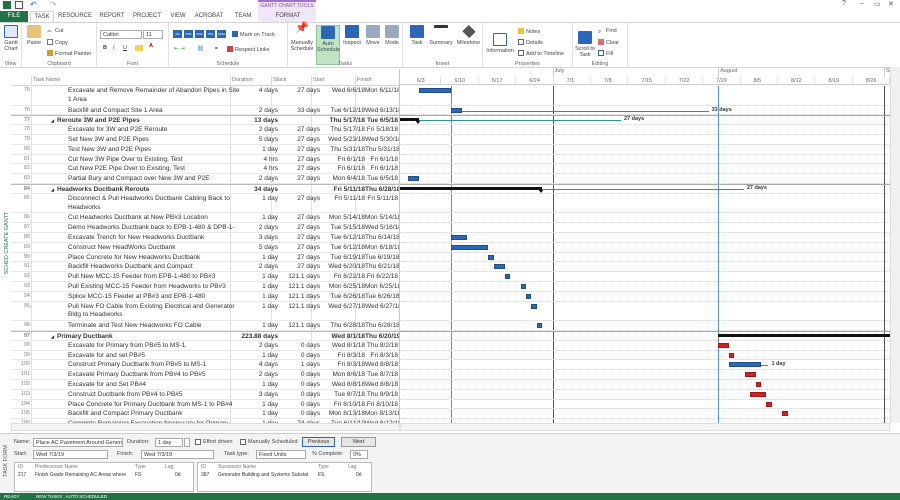 The width and height of the screenshot is (900, 500). Describe the element at coordinates (441, 35) in the screenshot. I see `insert-summary-button: Summary` at that location.